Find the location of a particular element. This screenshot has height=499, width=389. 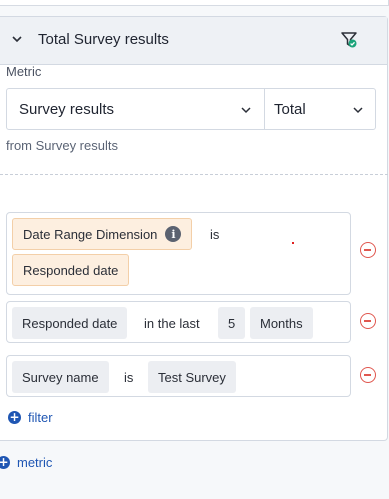

filter-operator: in the last is located at coordinates (172, 323).